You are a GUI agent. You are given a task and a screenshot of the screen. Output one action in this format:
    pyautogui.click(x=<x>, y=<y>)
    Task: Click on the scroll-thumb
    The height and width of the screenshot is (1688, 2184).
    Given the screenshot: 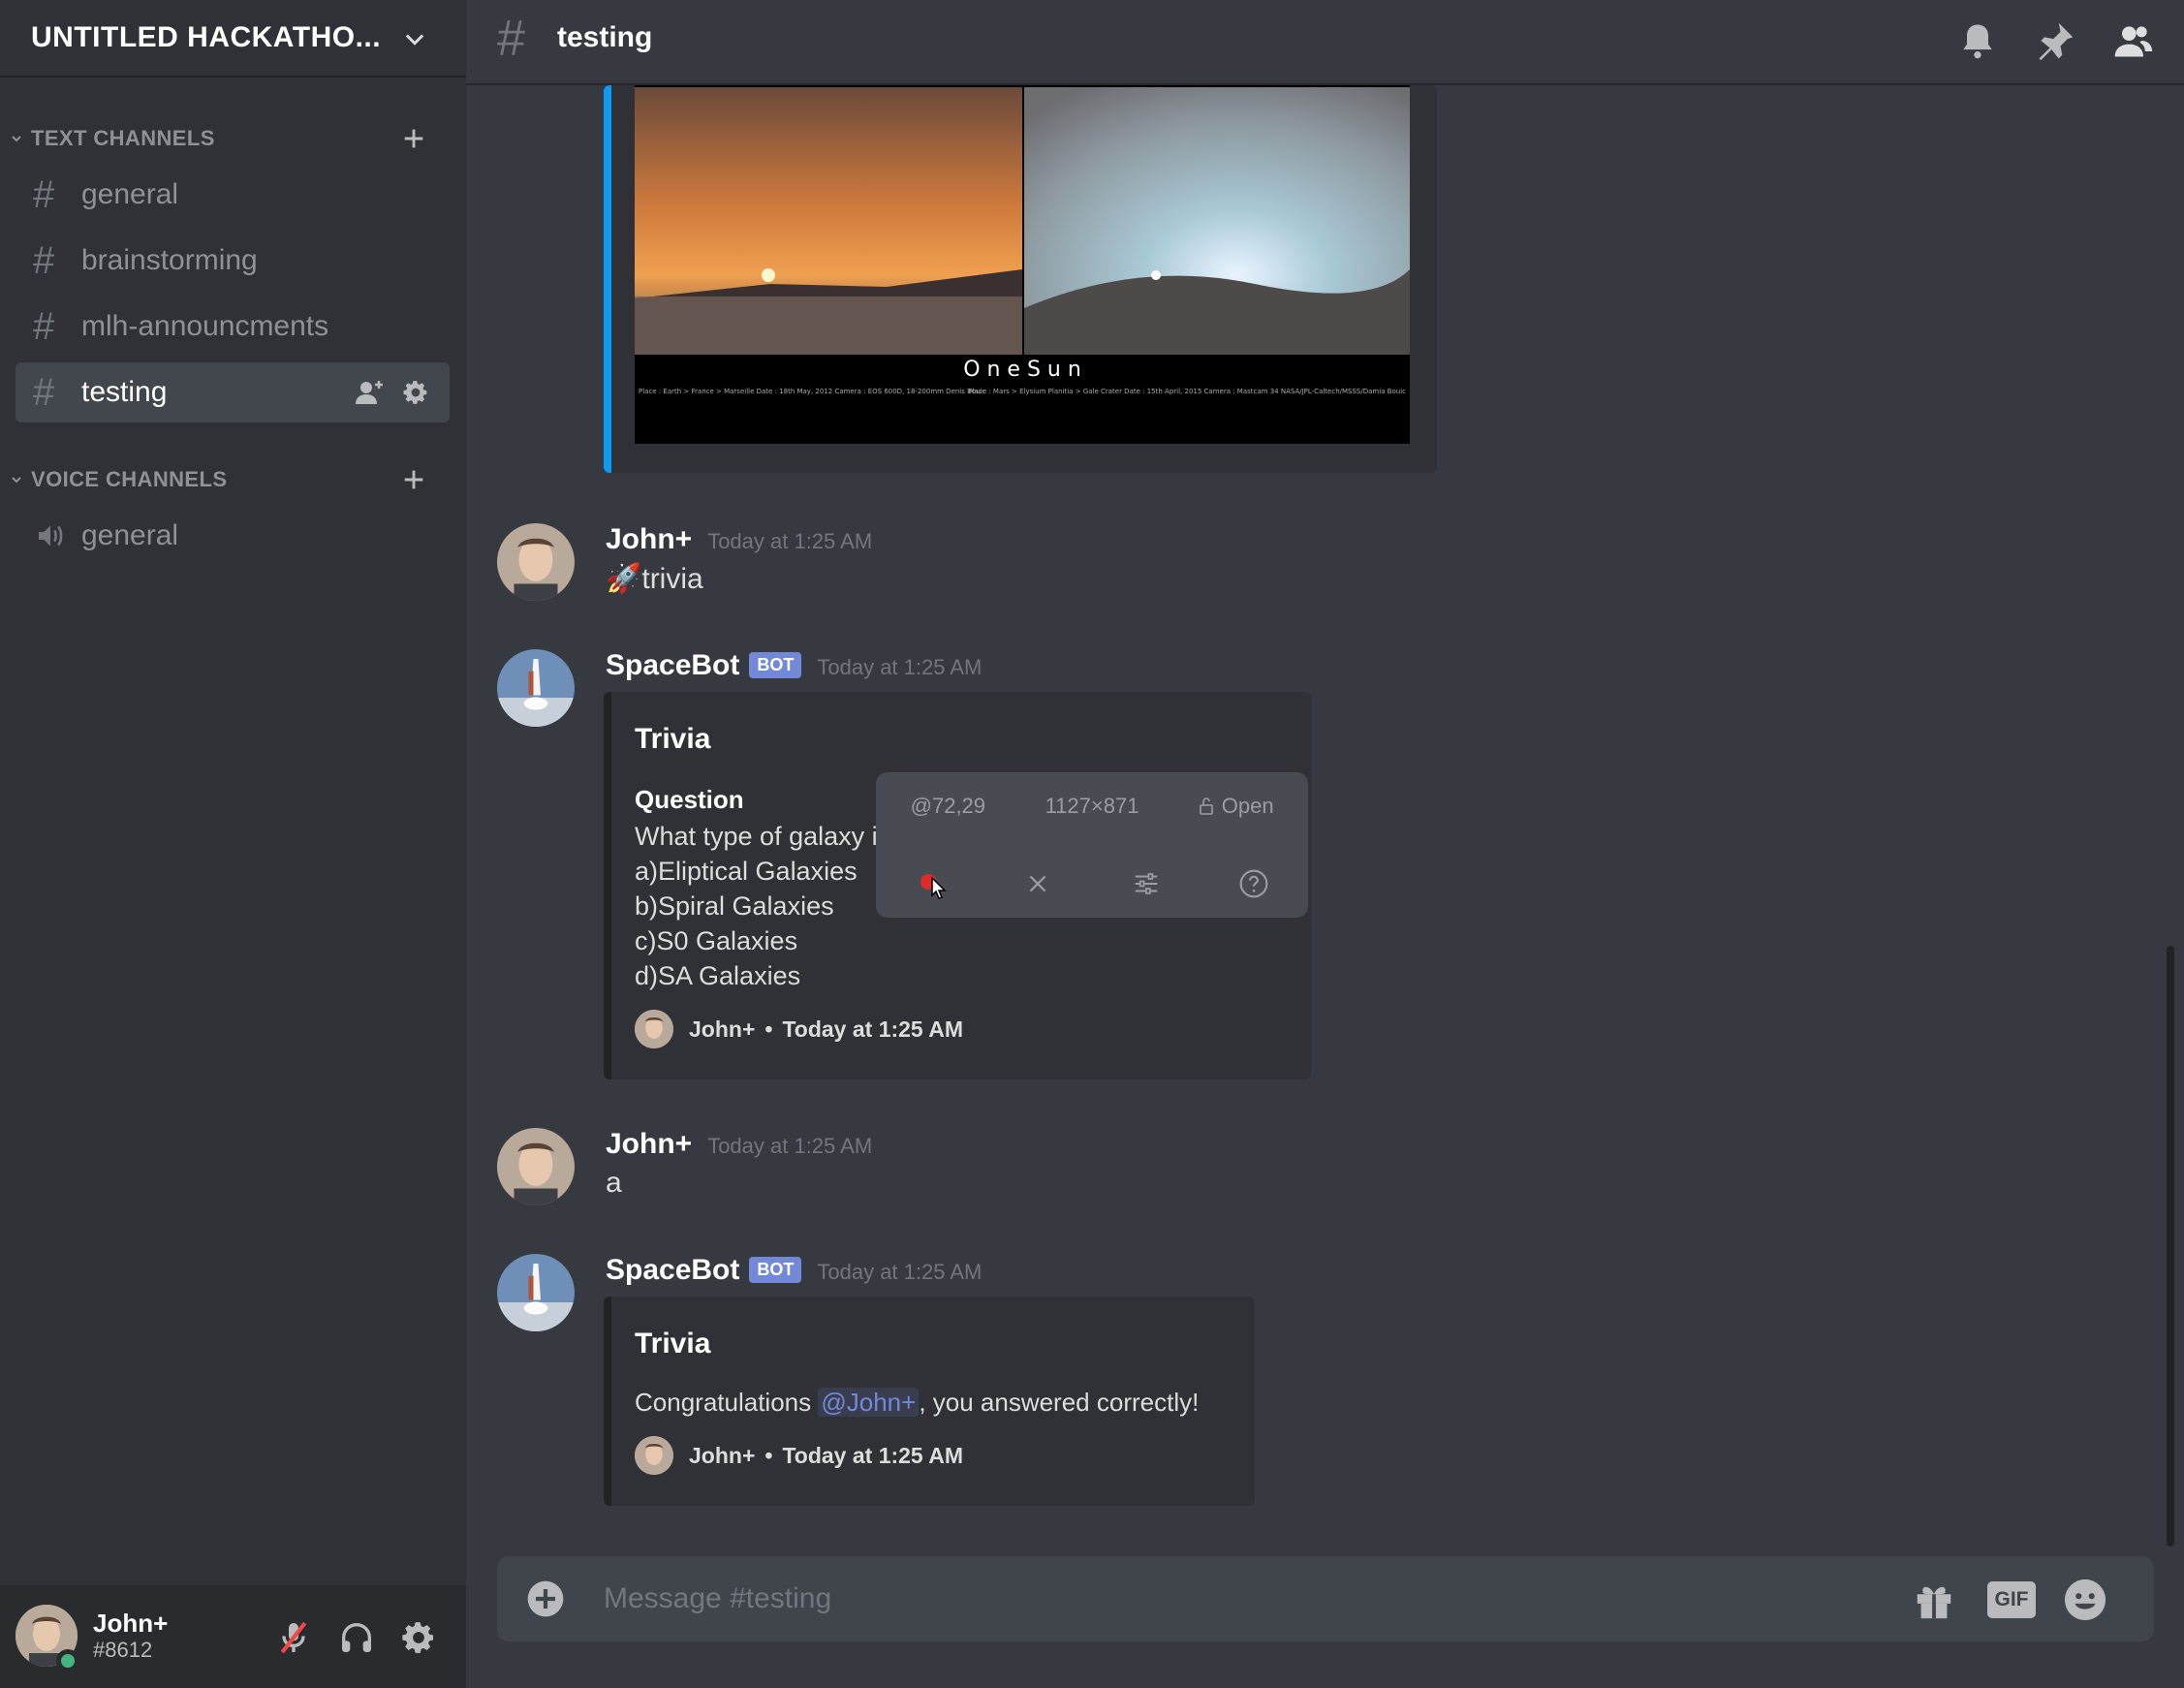 What is the action you would take?
    pyautogui.click(x=2171, y=1246)
    